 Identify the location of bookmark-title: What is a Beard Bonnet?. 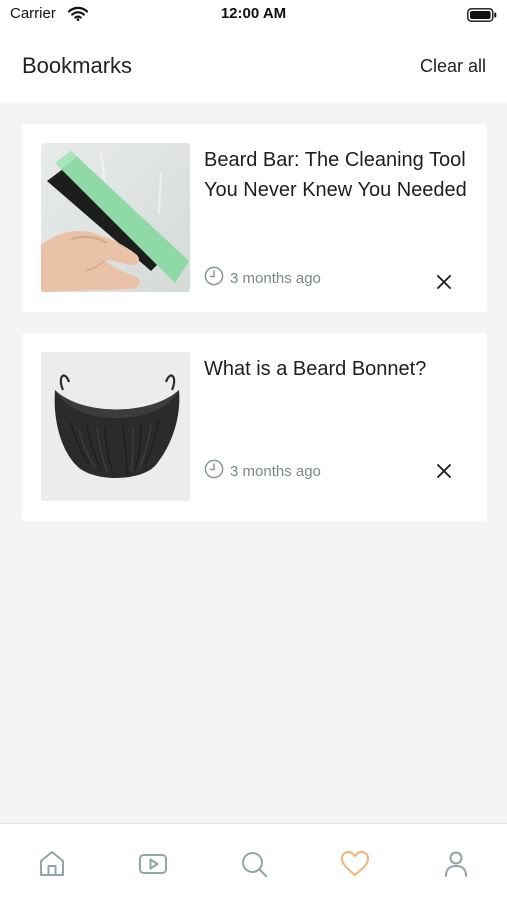
(339, 369).